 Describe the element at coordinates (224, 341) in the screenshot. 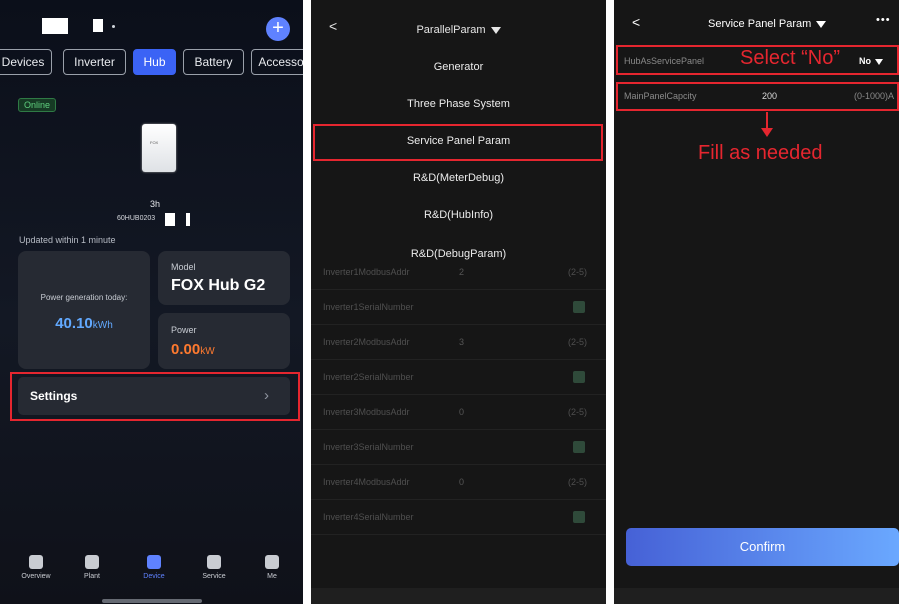

I see `power-card: Power 0.00kW` at that location.